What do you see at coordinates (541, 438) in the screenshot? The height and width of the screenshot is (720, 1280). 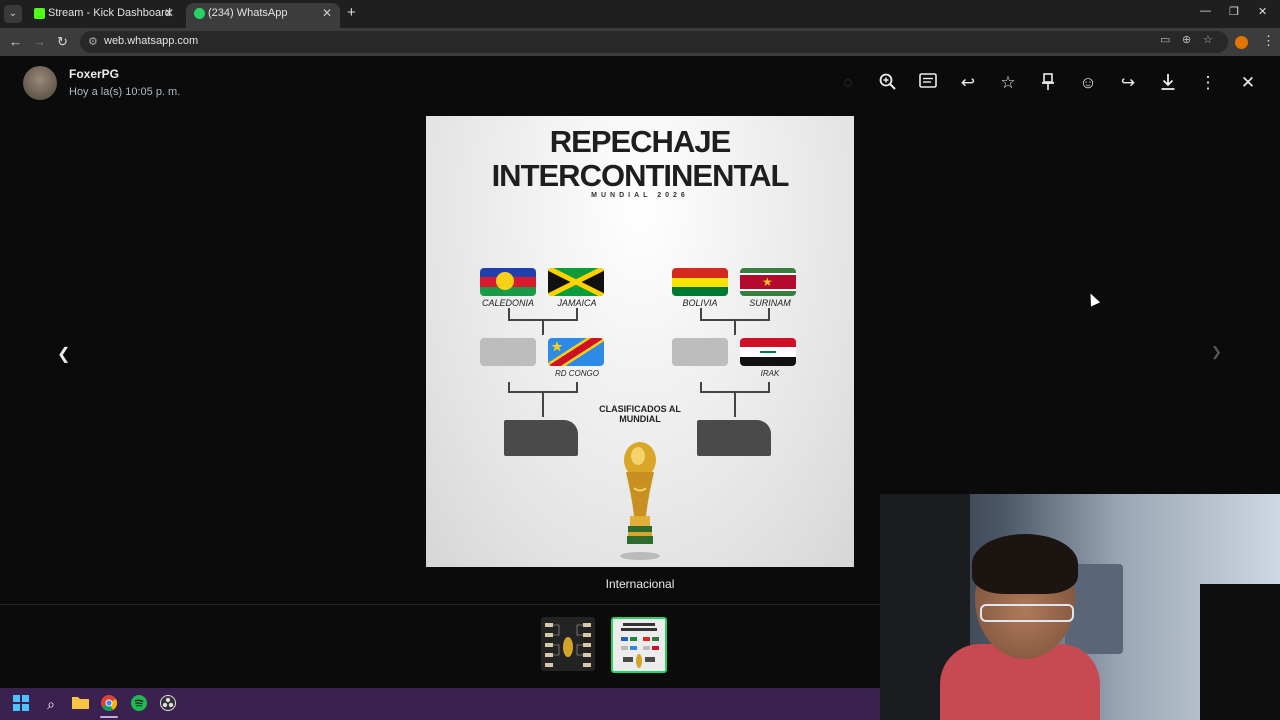 I see `qualified-slot-left` at bounding box center [541, 438].